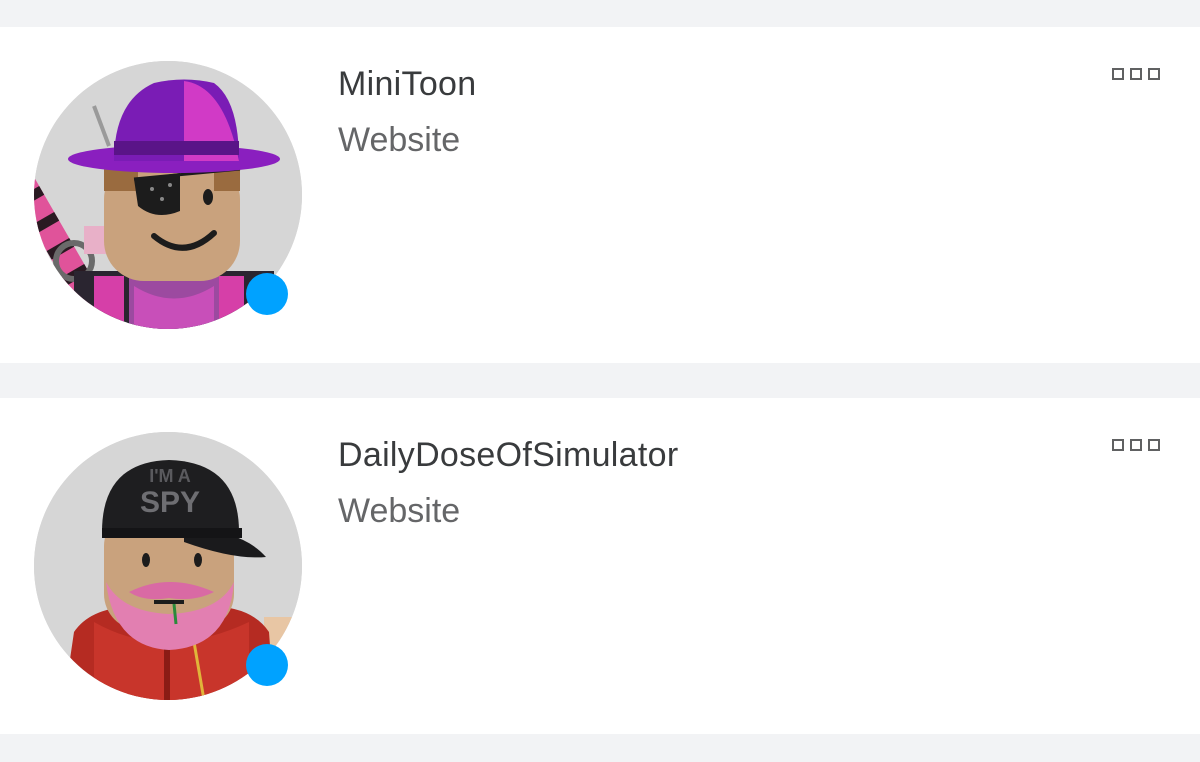 The image size is (1200, 762). What do you see at coordinates (168, 195) in the screenshot?
I see `avatar` at bounding box center [168, 195].